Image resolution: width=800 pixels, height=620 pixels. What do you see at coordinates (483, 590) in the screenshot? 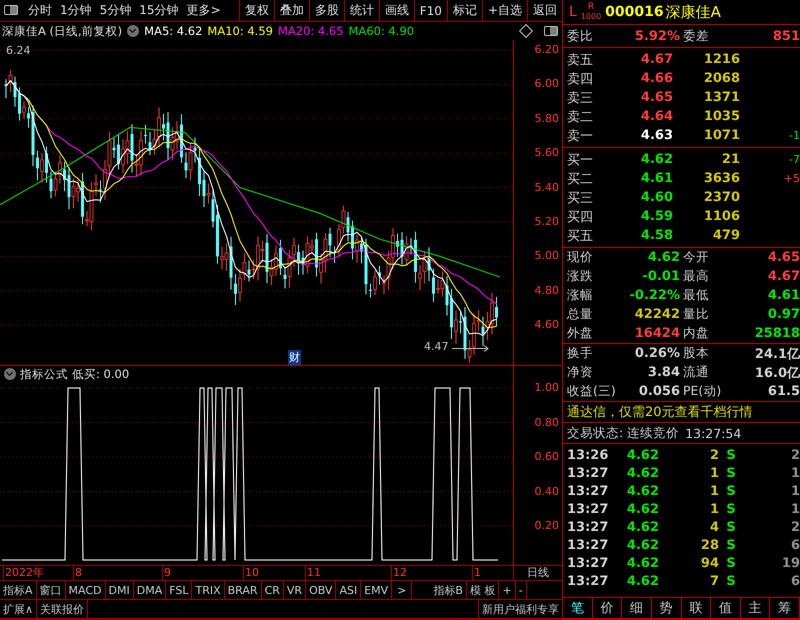
I see `indicator-tab: 模 板` at bounding box center [483, 590].